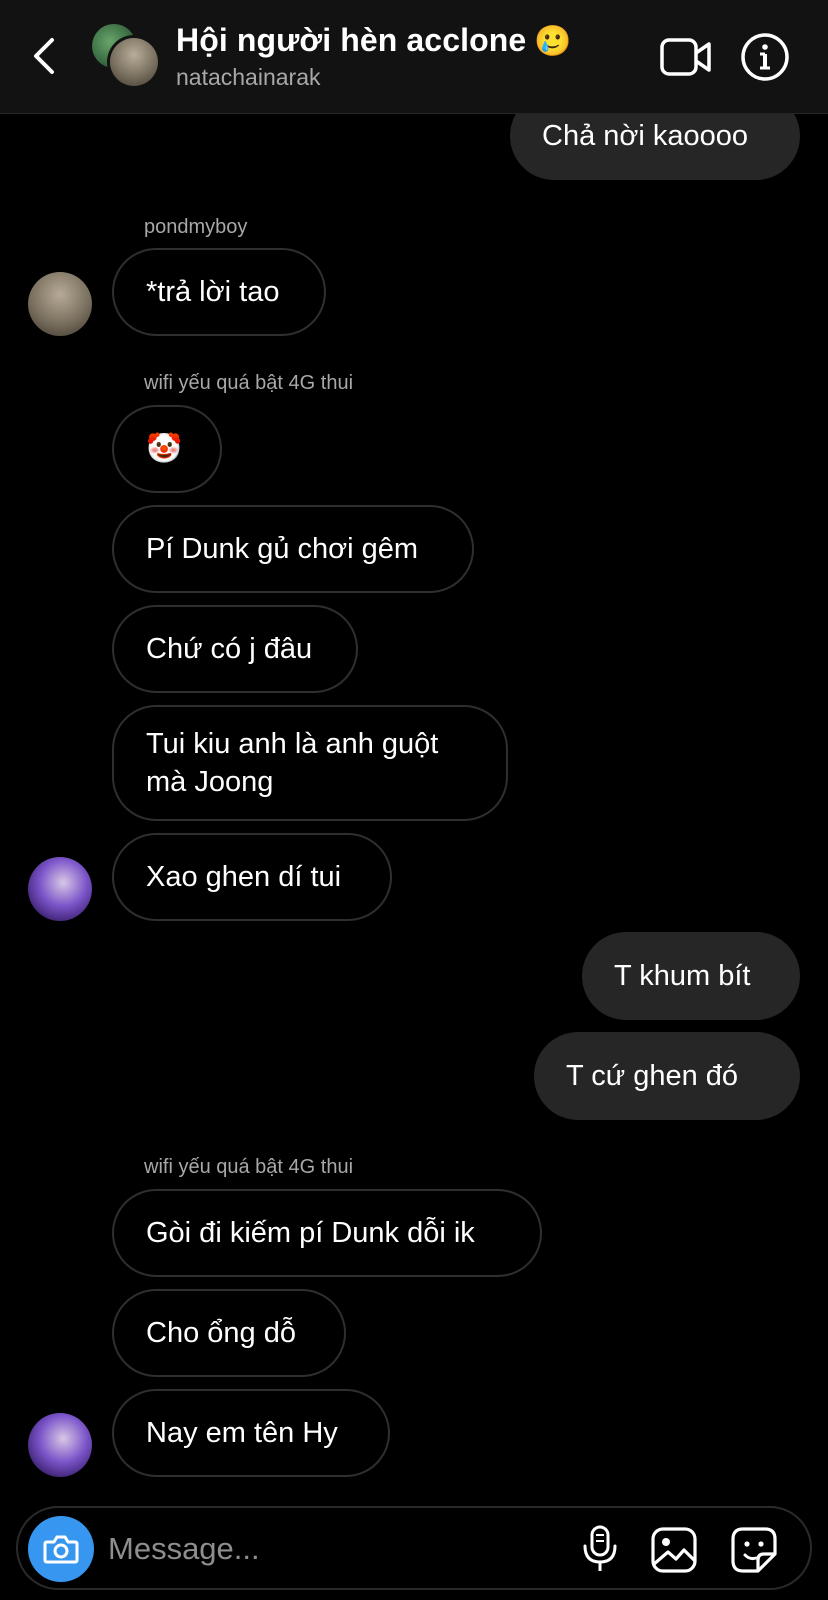 This screenshot has height=1600, width=828. What do you see at coordinates (754, 1550) in the screenshot?
I see `sticker-icon` at bounding box center [754, 1550].